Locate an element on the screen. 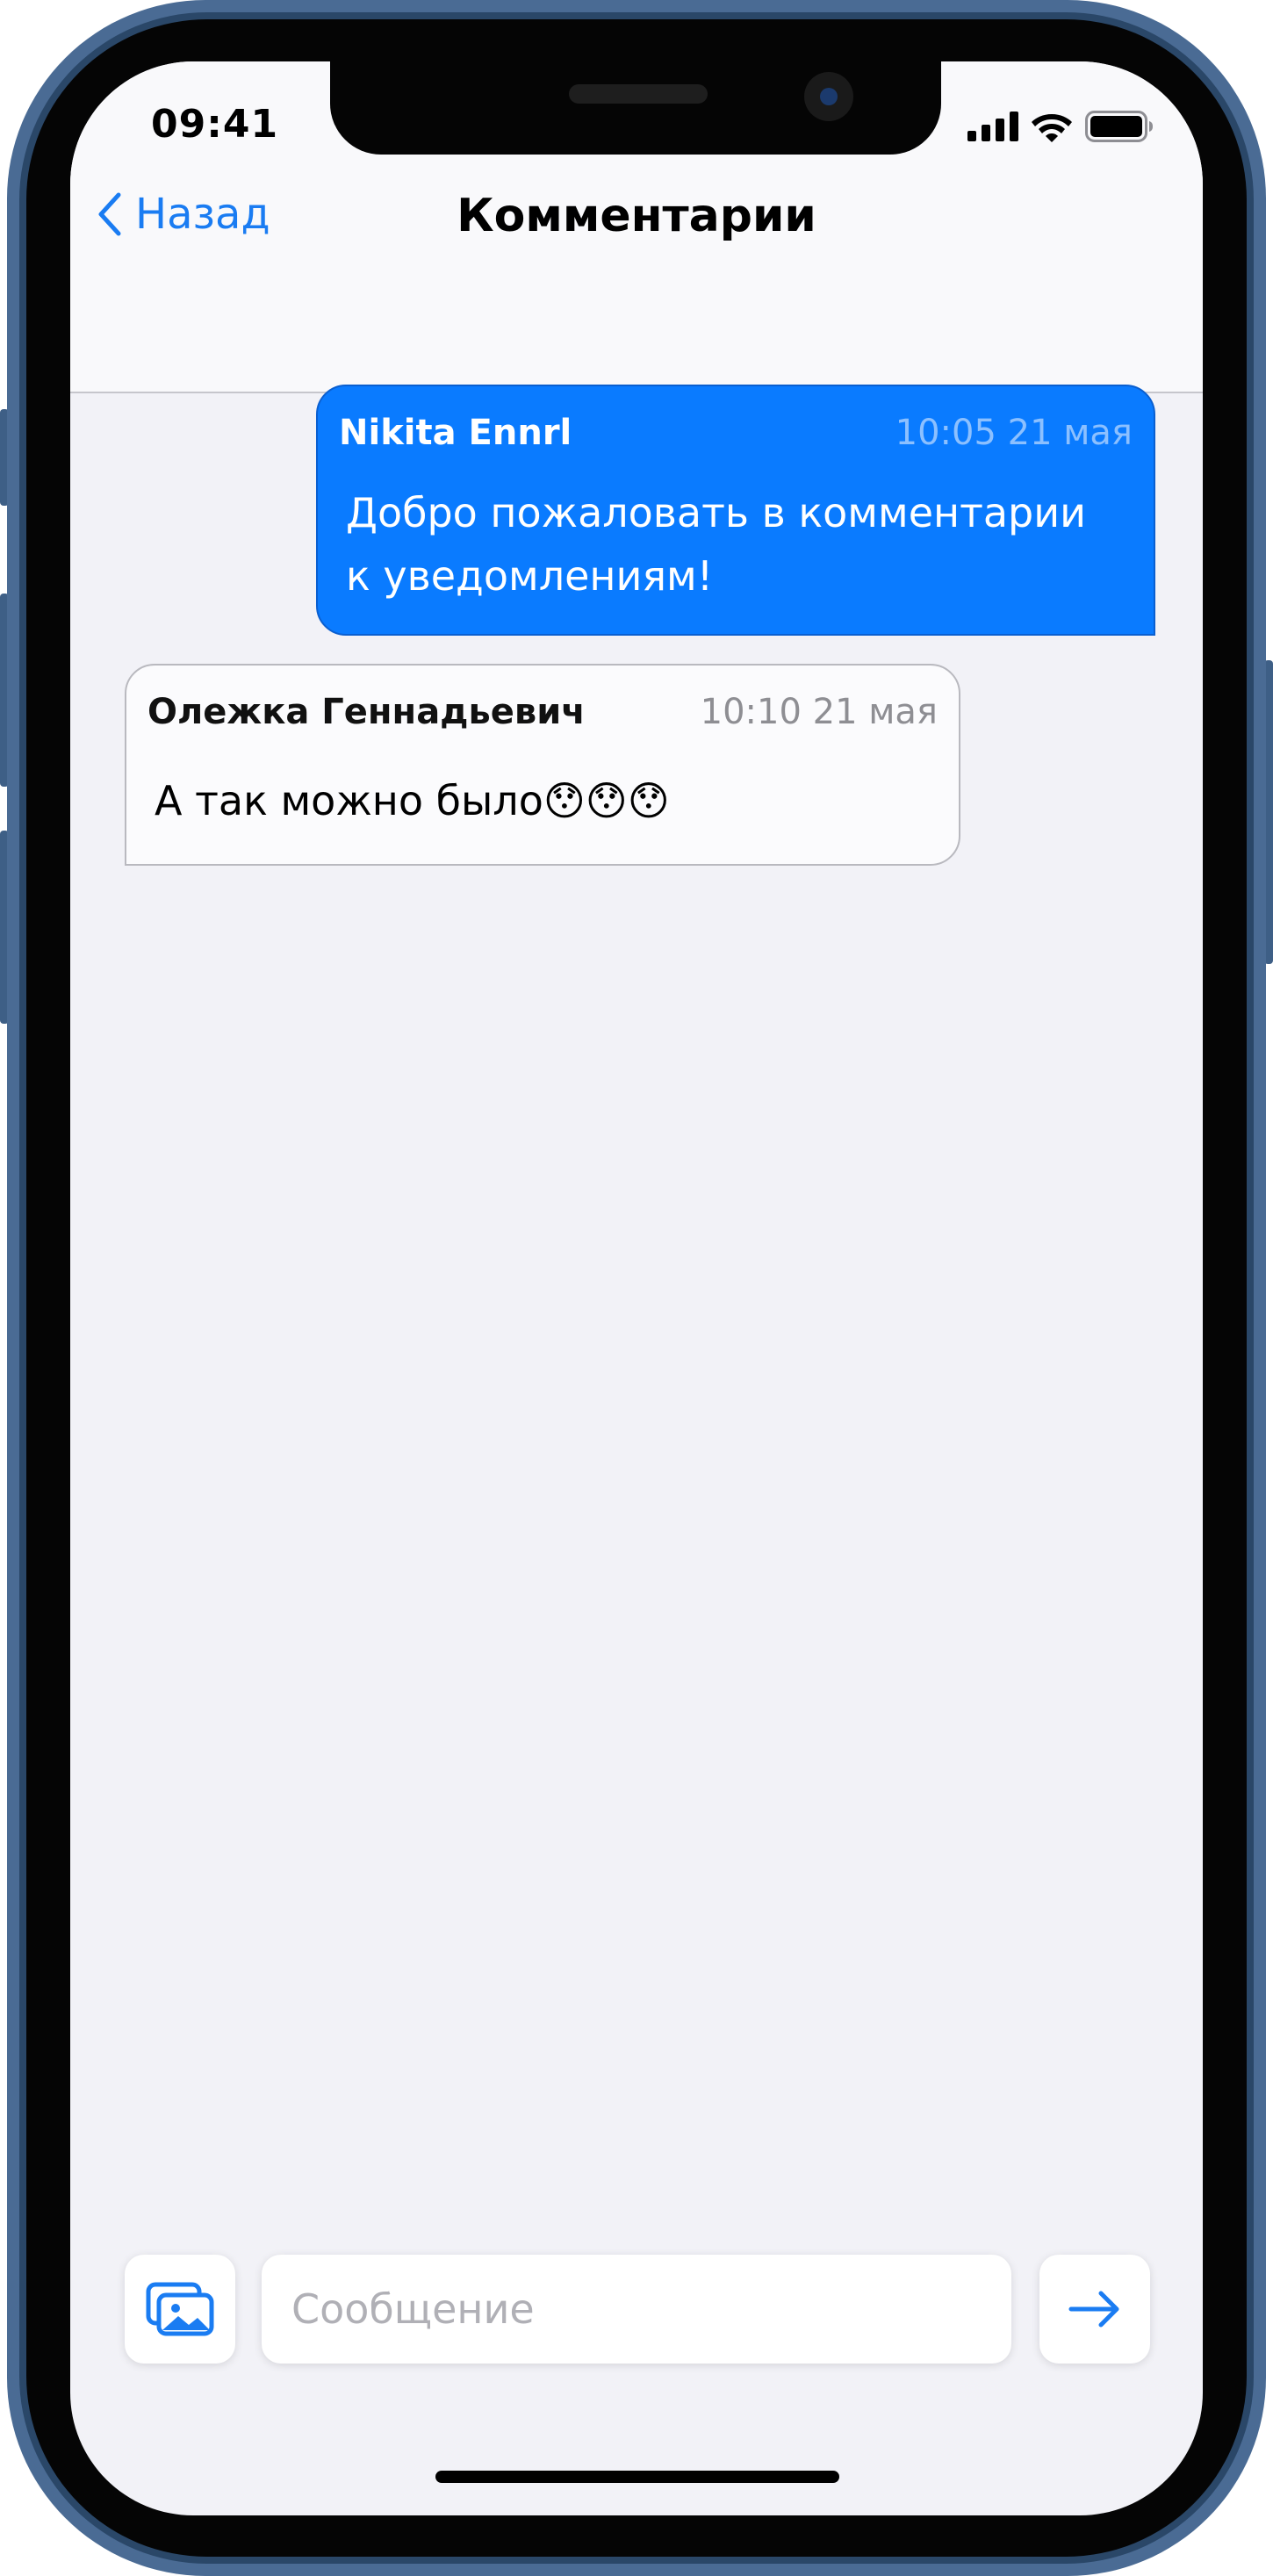 The height and width of the screenshot is (2576, 1273). message-author: Олежка Геннадьевич is located at coordinates (366, 712).